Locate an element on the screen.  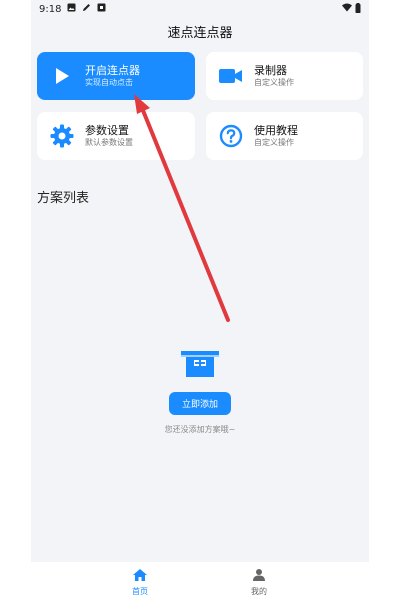
status-bar: 9:18 is located at coordinates (200, 9).